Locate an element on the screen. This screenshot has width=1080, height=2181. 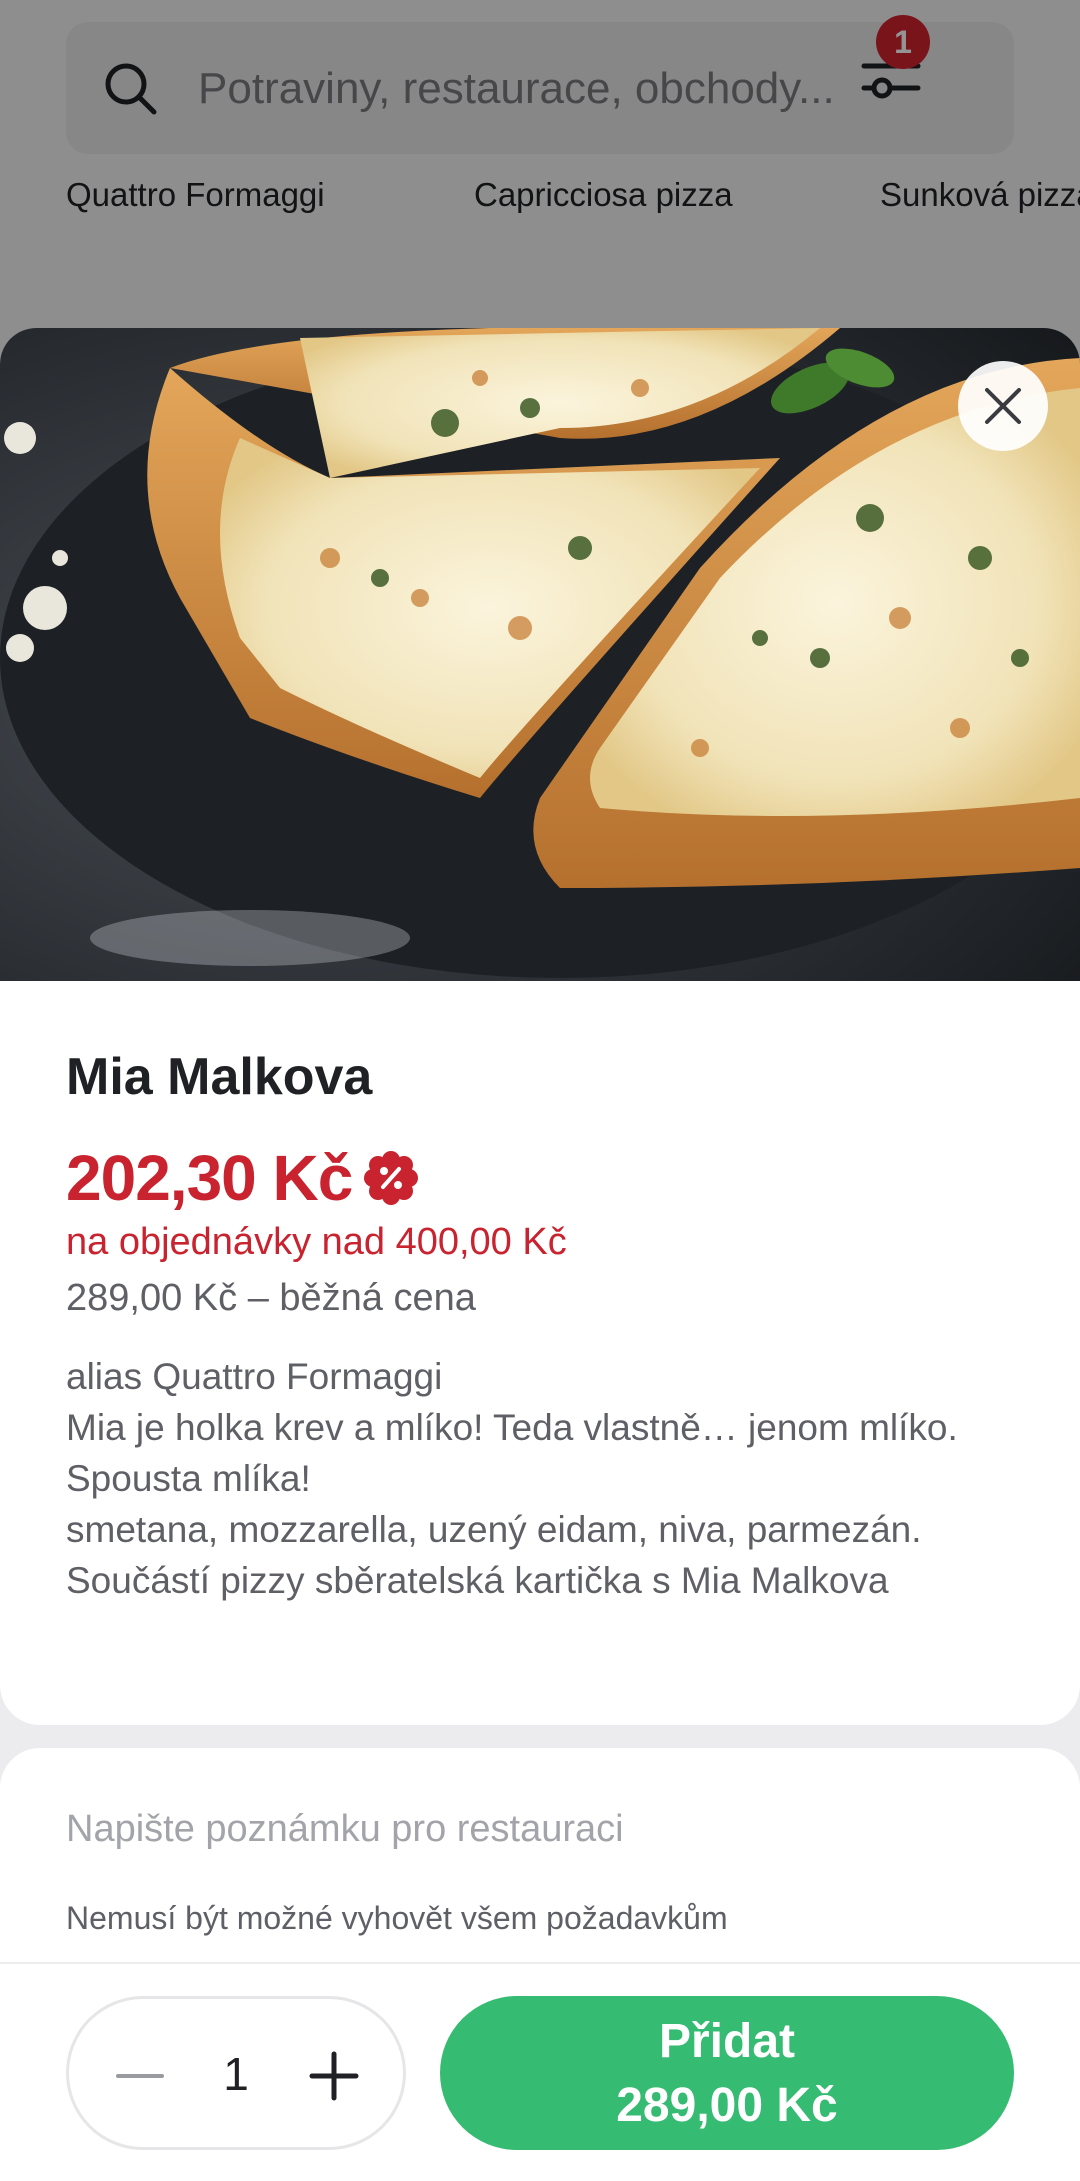
discount-condition: na objednávky nad 400,00 Kč is located at coordinates (316, 1242).